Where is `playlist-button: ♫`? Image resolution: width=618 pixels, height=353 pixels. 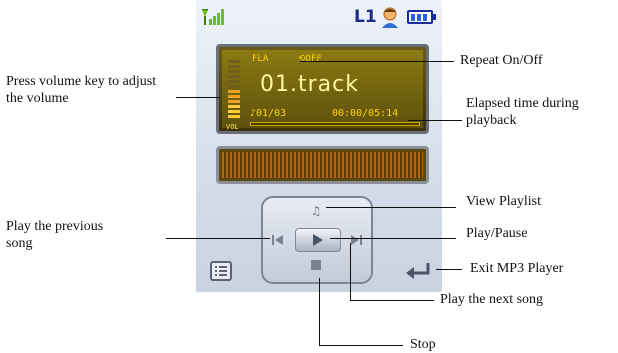
playlist-button: ♫ is located at coordinates (316, 211).